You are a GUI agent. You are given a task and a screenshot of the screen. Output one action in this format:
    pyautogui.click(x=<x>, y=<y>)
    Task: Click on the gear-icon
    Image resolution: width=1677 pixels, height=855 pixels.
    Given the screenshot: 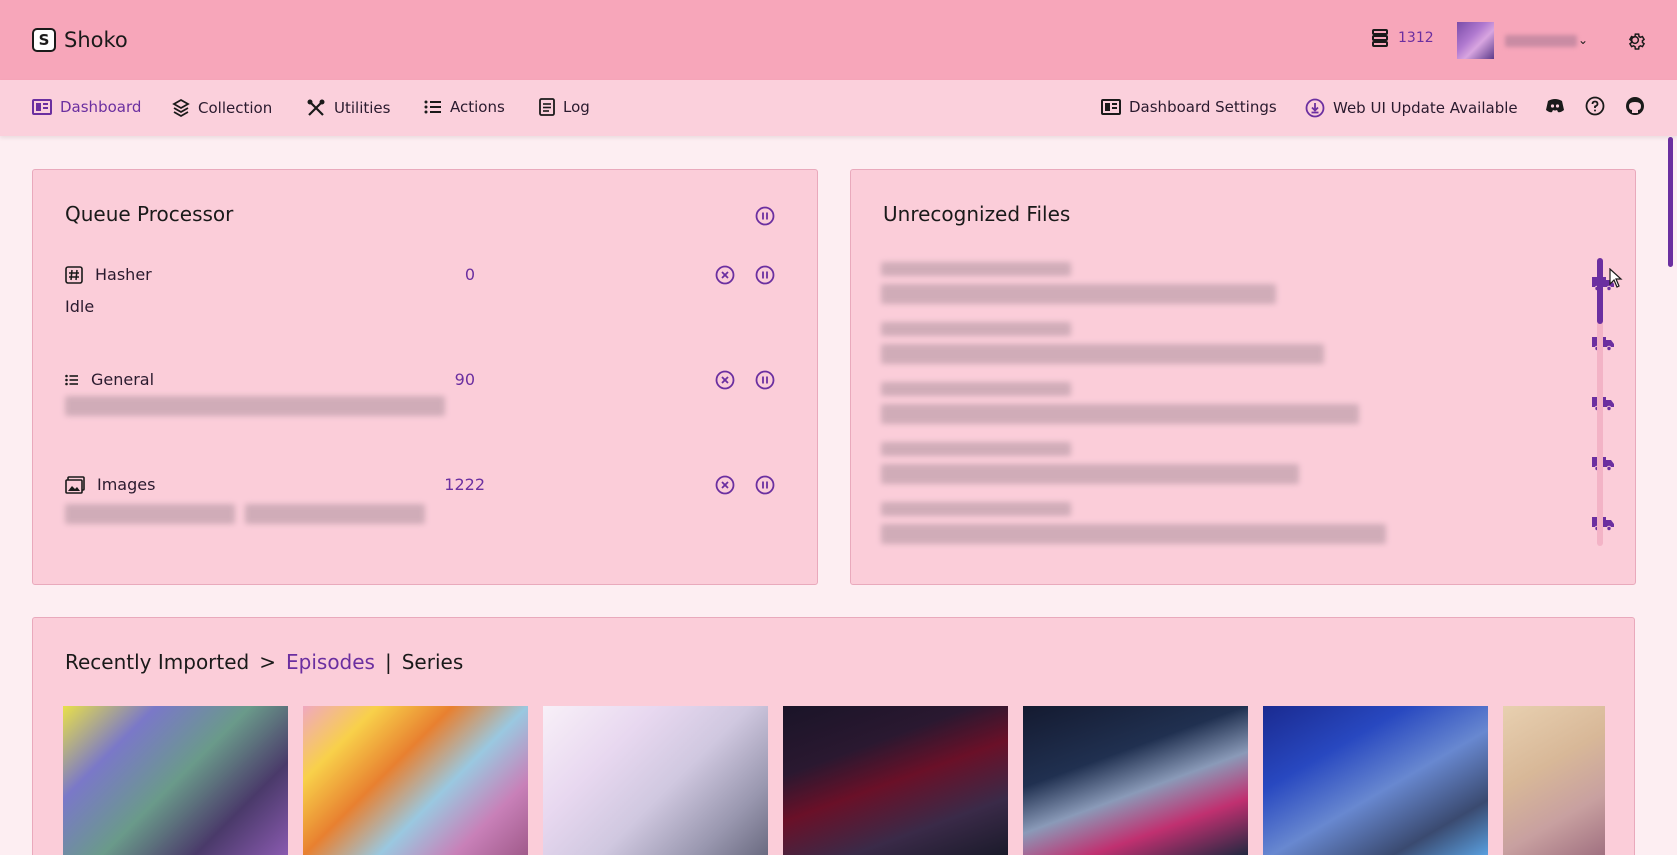 What is the action you would take?
    pyautogui.click(x=1635, y=40)
    